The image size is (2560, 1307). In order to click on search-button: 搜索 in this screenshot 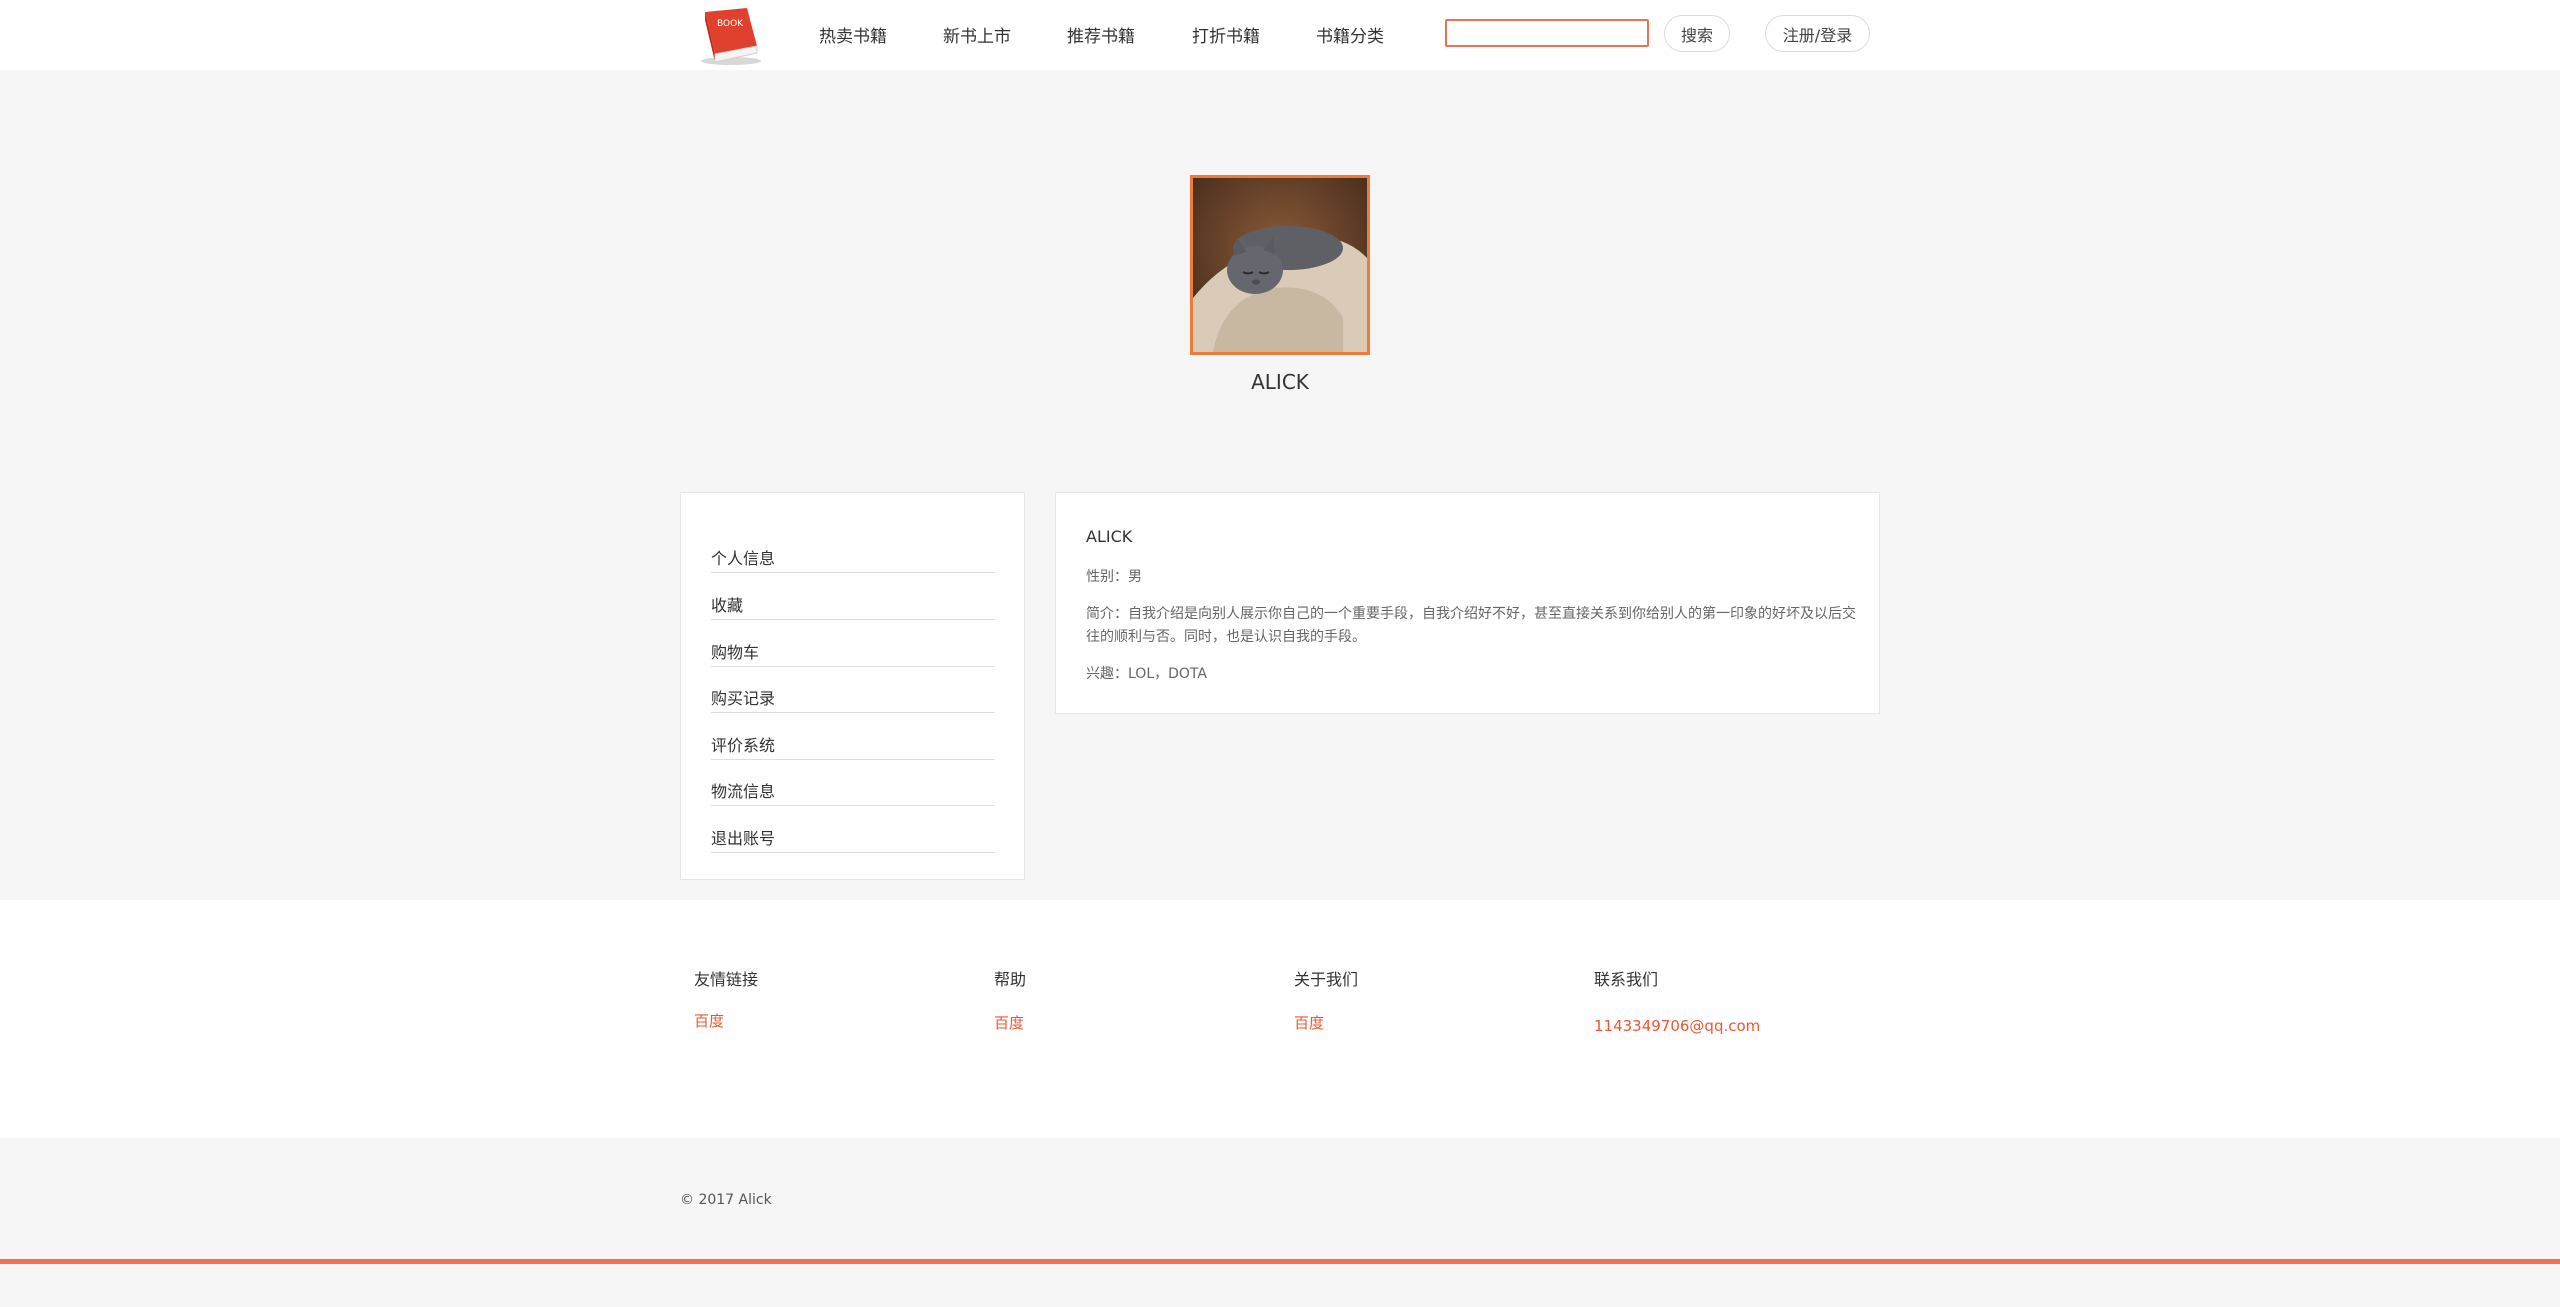, I will do `click(1697, 33)`.